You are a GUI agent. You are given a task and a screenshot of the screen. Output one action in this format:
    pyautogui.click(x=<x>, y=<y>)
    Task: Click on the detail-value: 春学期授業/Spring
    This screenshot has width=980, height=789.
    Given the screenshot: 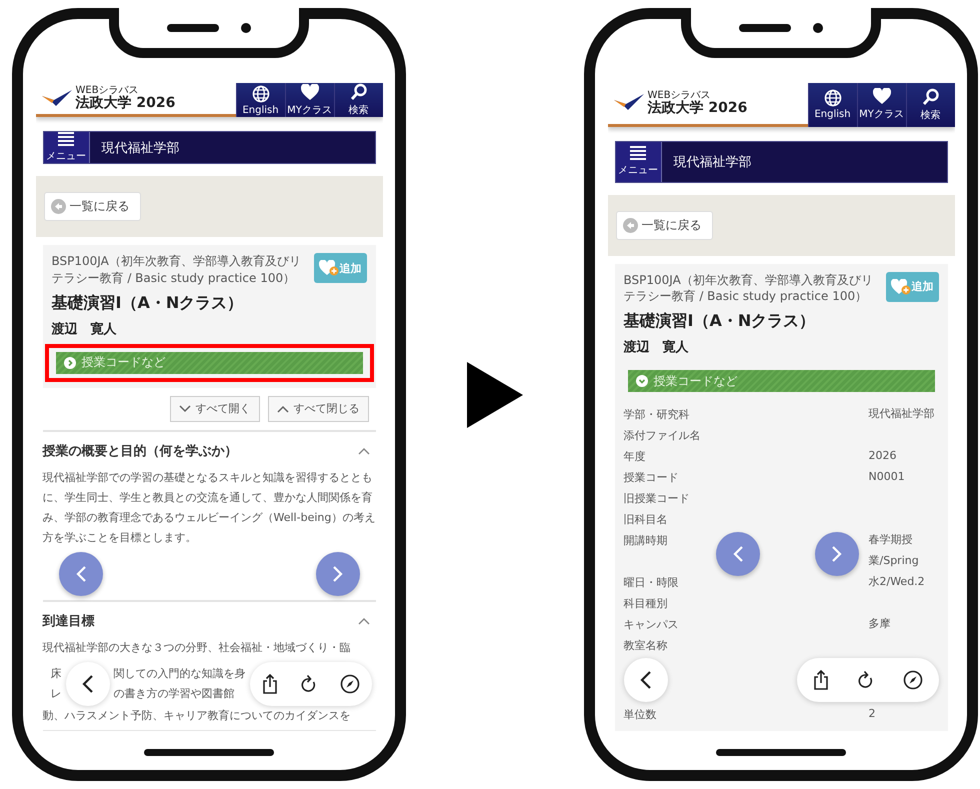 What is the action you would take?
    pyautogui.click(x=894, y=551)
    